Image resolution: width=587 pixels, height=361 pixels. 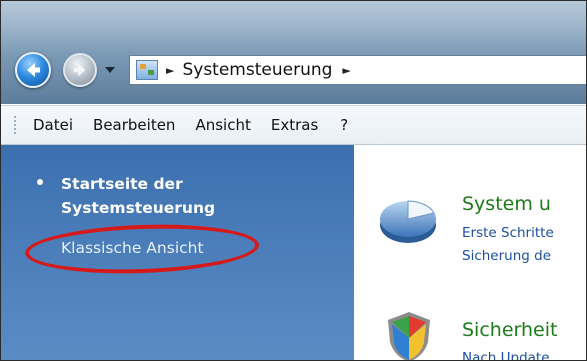 I want to click on system-pie-icon, so click(x=408, y=221).